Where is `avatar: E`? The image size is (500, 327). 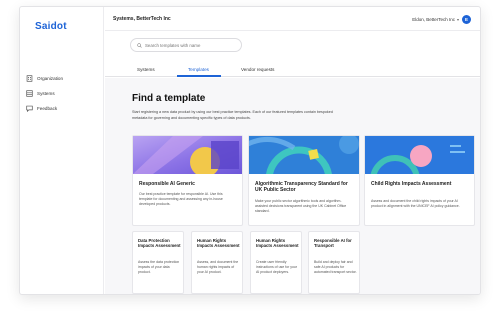
avatar: E is located at coordinates (466, 19).